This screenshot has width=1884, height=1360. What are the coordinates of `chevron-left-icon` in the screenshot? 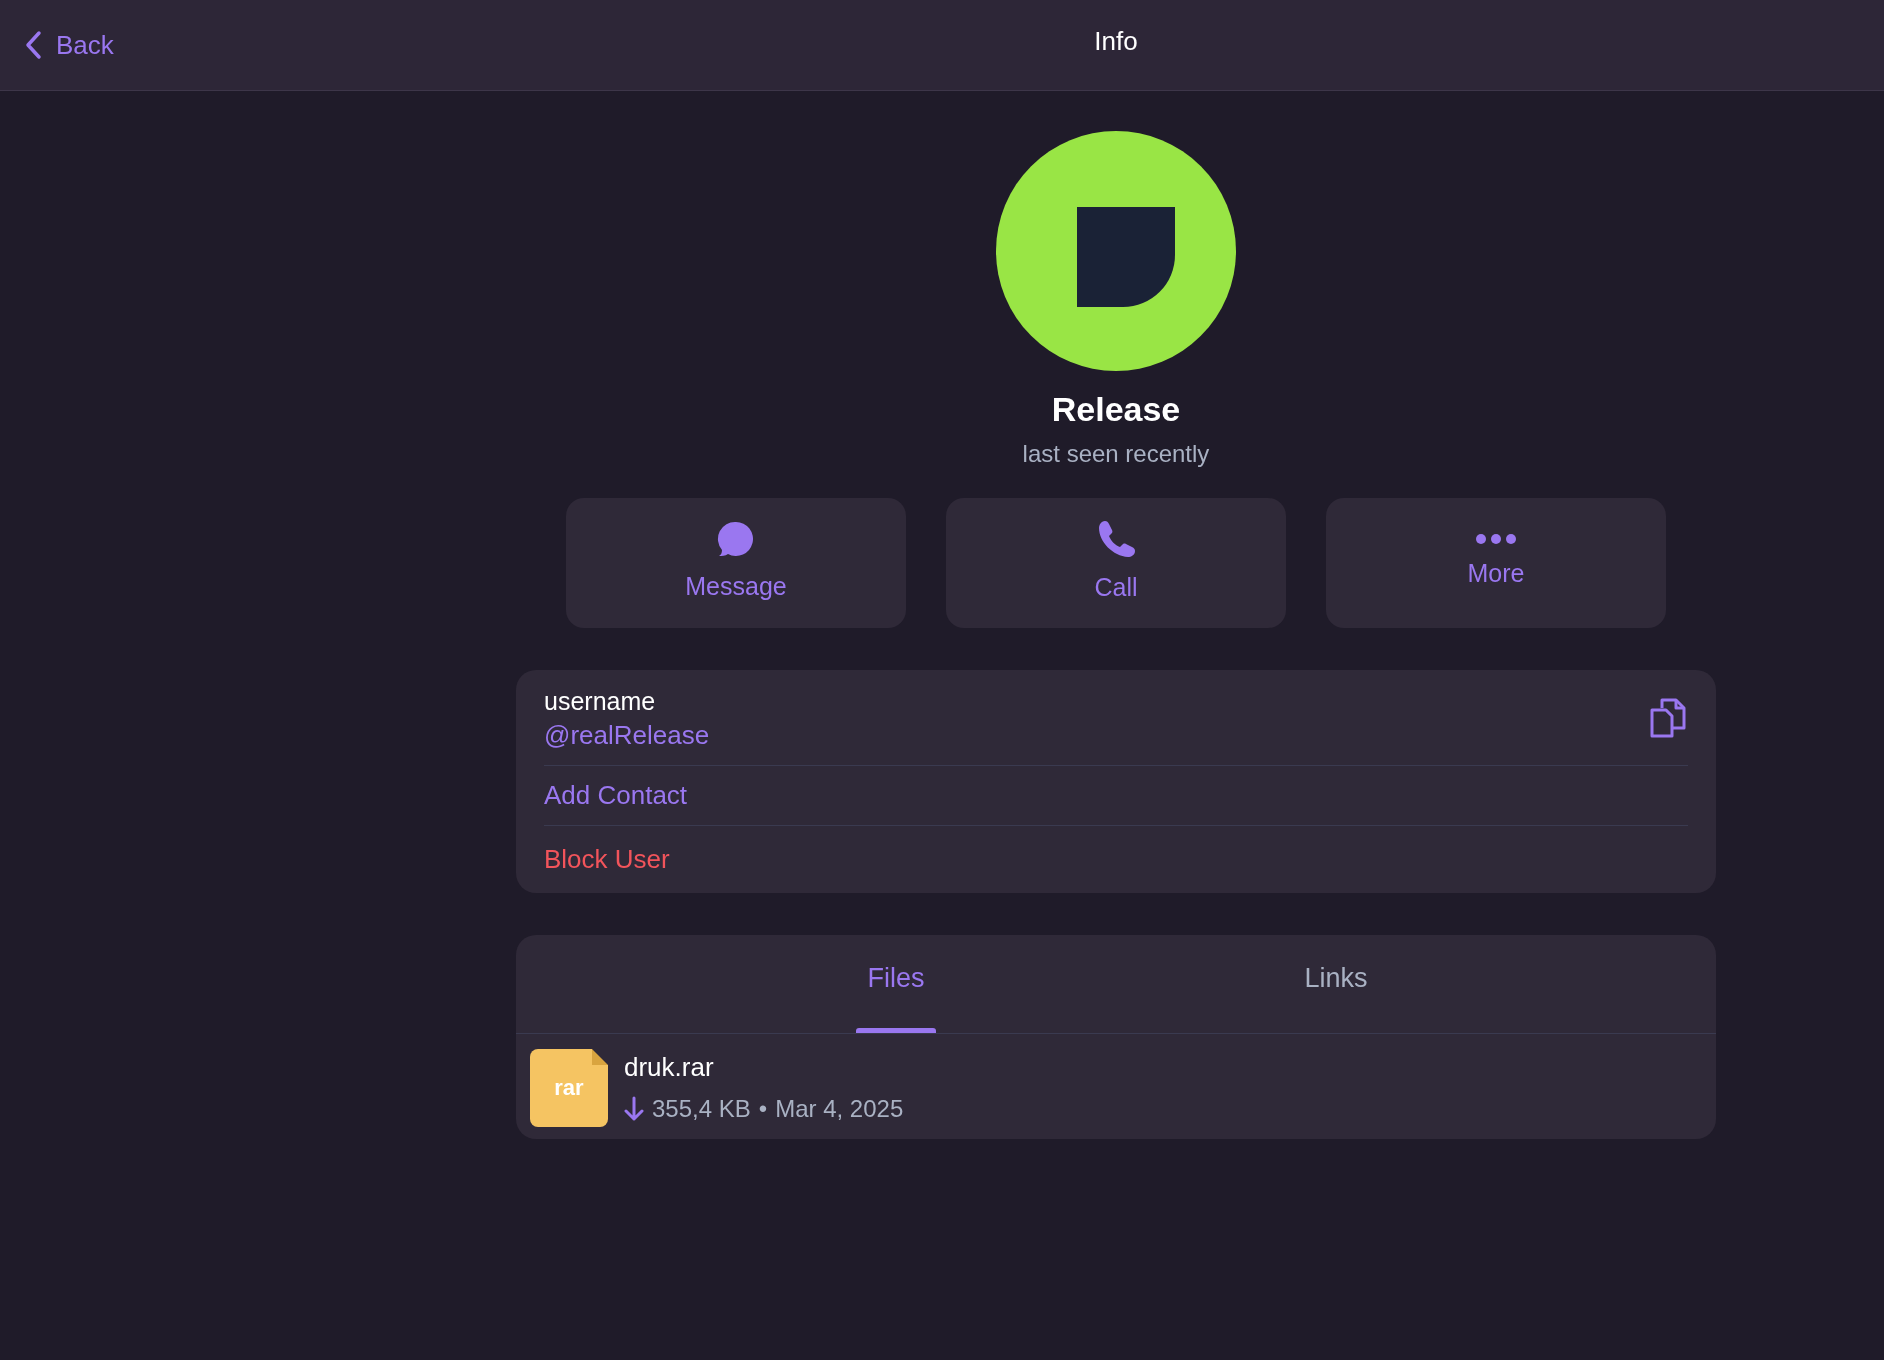 It's located at (33, 45).